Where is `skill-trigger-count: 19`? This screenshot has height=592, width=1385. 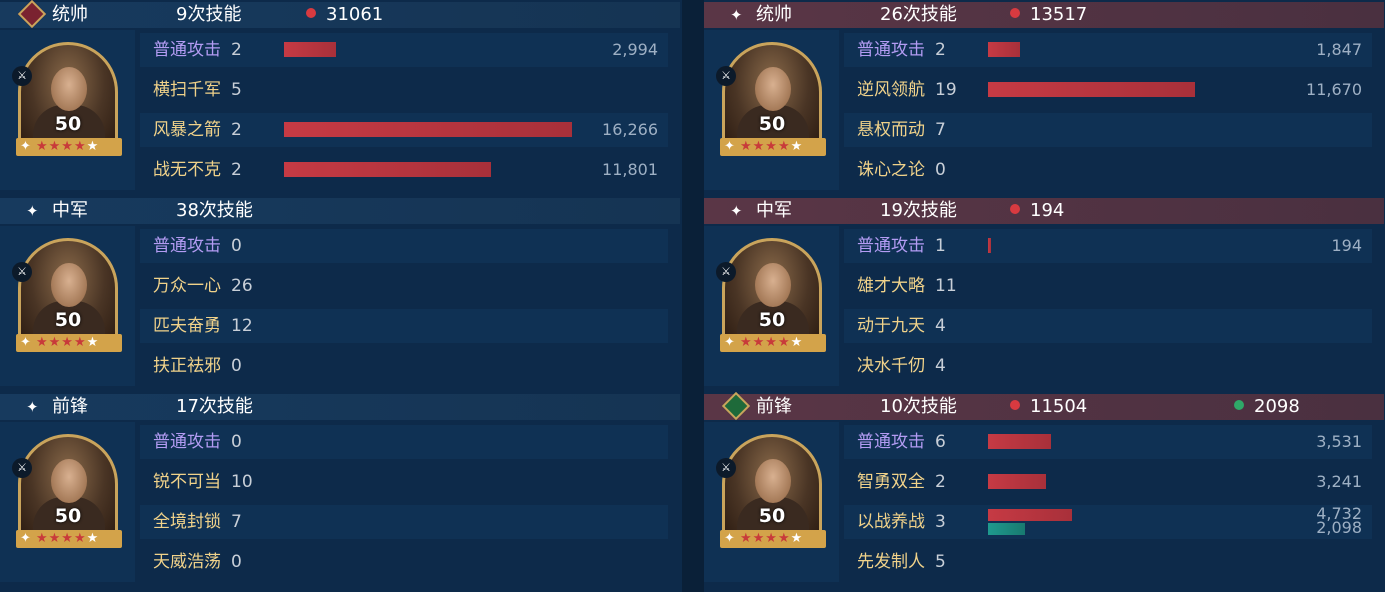 skill-trigger-count: 19 is located at coordinates (946, 90).